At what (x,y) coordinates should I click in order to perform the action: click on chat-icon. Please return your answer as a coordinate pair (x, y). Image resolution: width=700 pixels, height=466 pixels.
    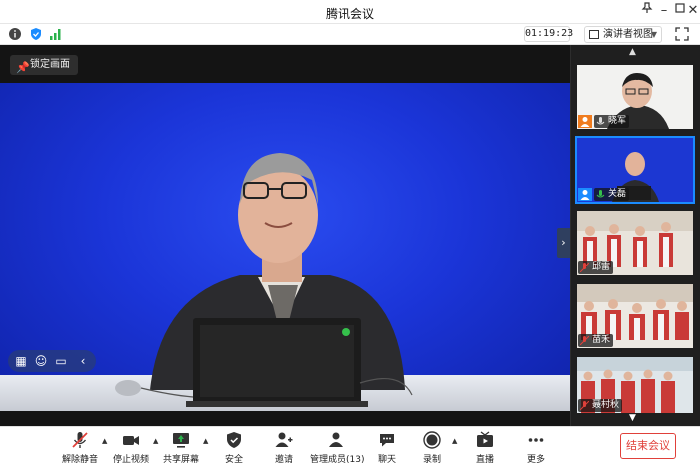
    Looking at the image, I should click on (387, 440).